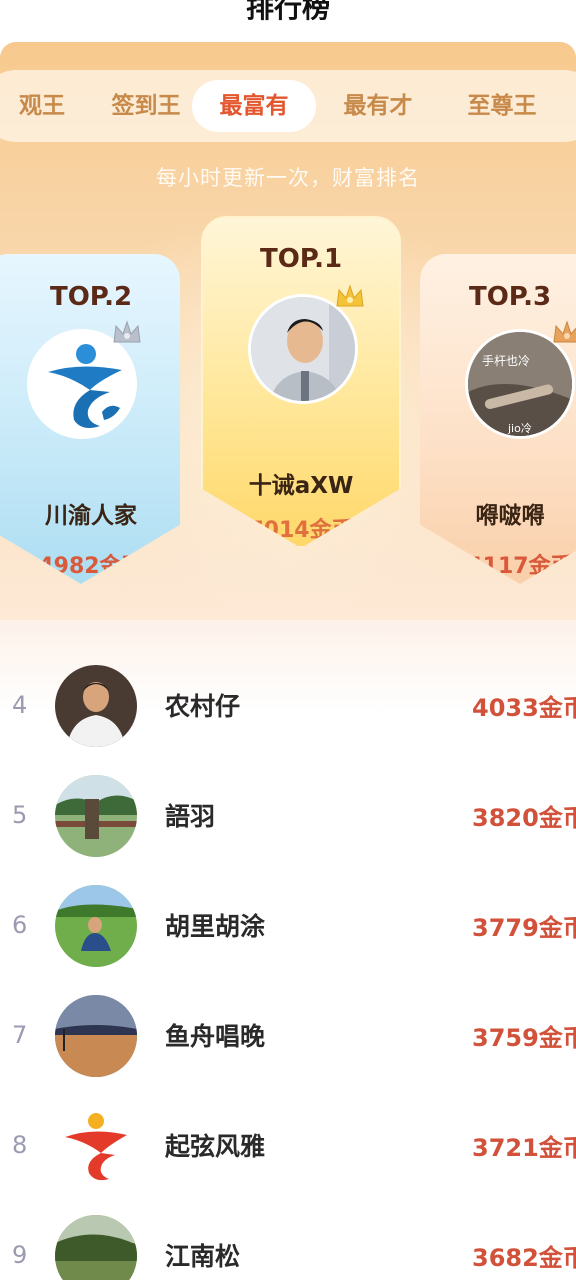  I want to click on list-item: 9 江南松 3682金币, so click(288, 1240).